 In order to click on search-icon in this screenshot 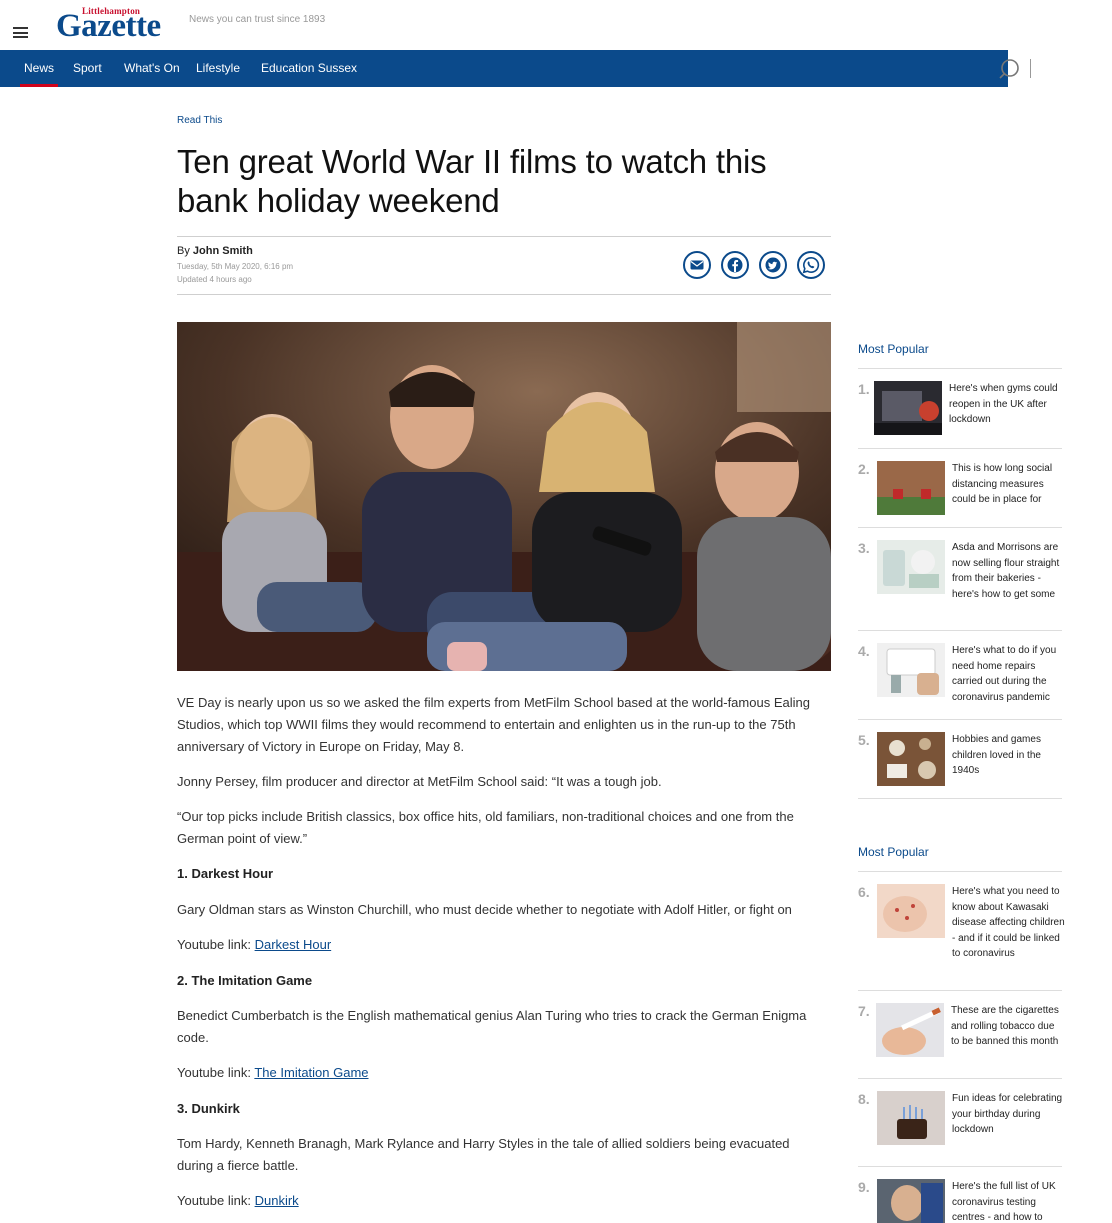, I will do `click(1009, 69)`.